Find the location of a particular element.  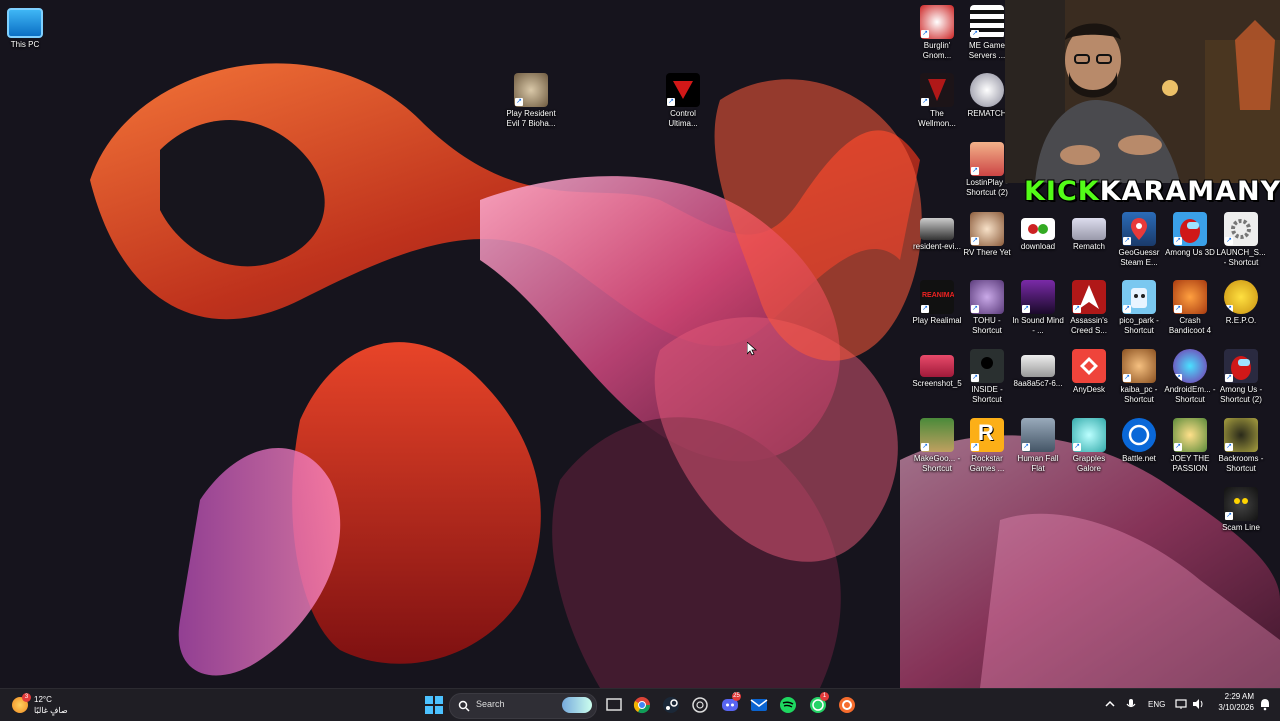

volume-button is located at coordinates (1198, 704).